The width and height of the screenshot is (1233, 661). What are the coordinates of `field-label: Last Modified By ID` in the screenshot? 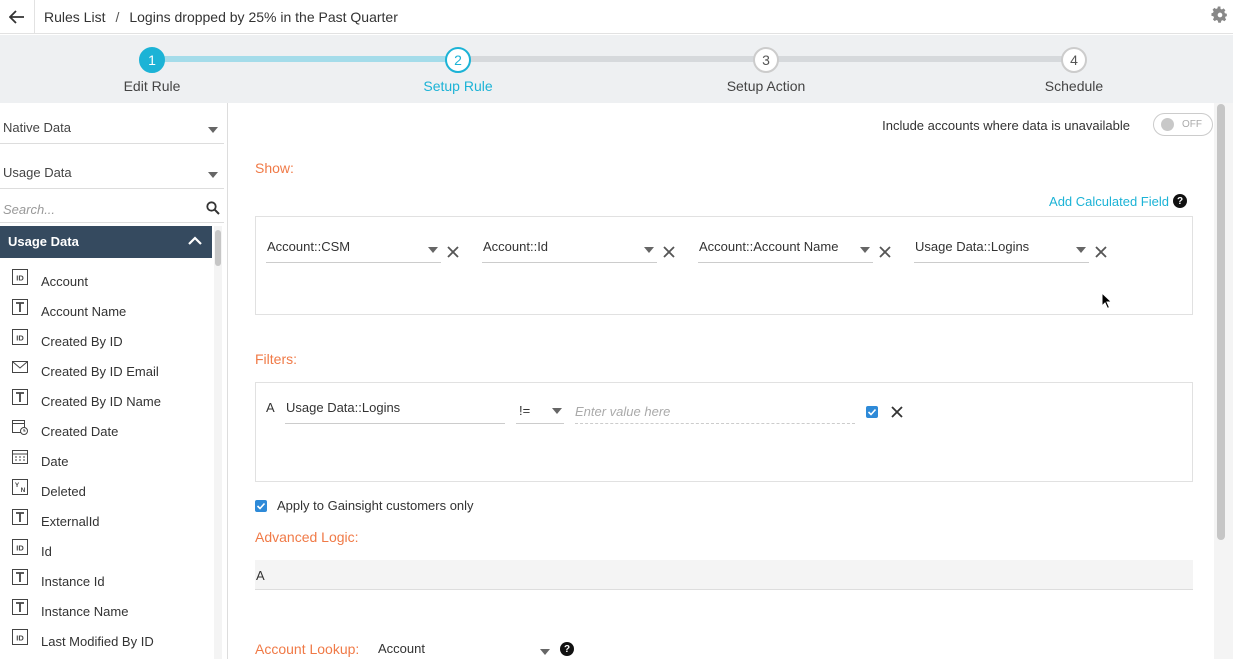 It's located at (97, 641).